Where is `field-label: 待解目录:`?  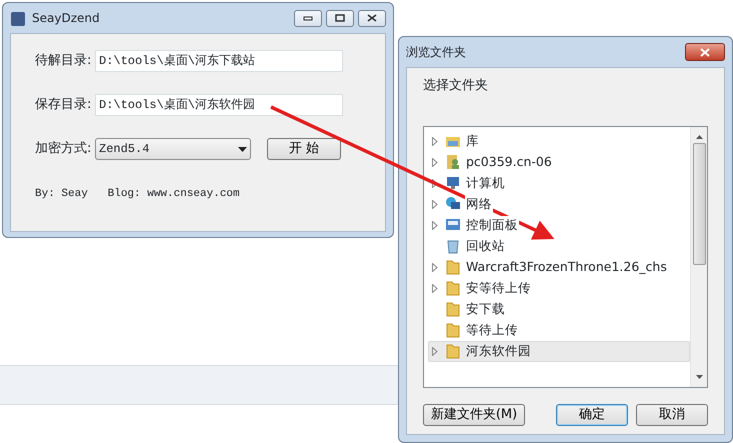 field-label: 待解目录: is located at coordinates (63, 61).